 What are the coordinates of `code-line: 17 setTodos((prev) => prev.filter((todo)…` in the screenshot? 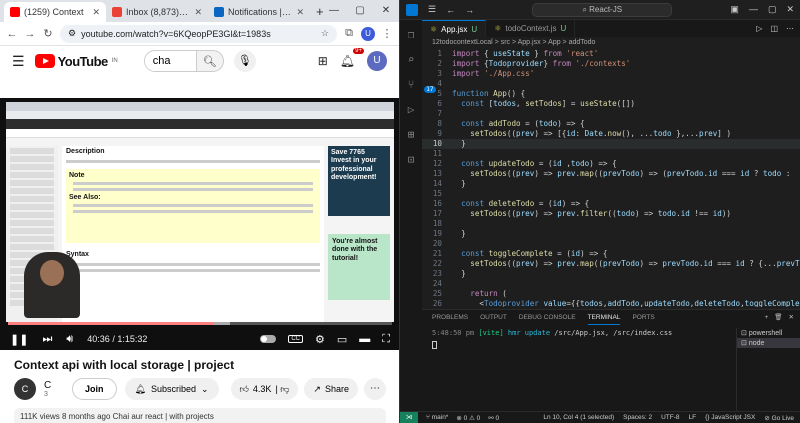 It's located at (611, 214).